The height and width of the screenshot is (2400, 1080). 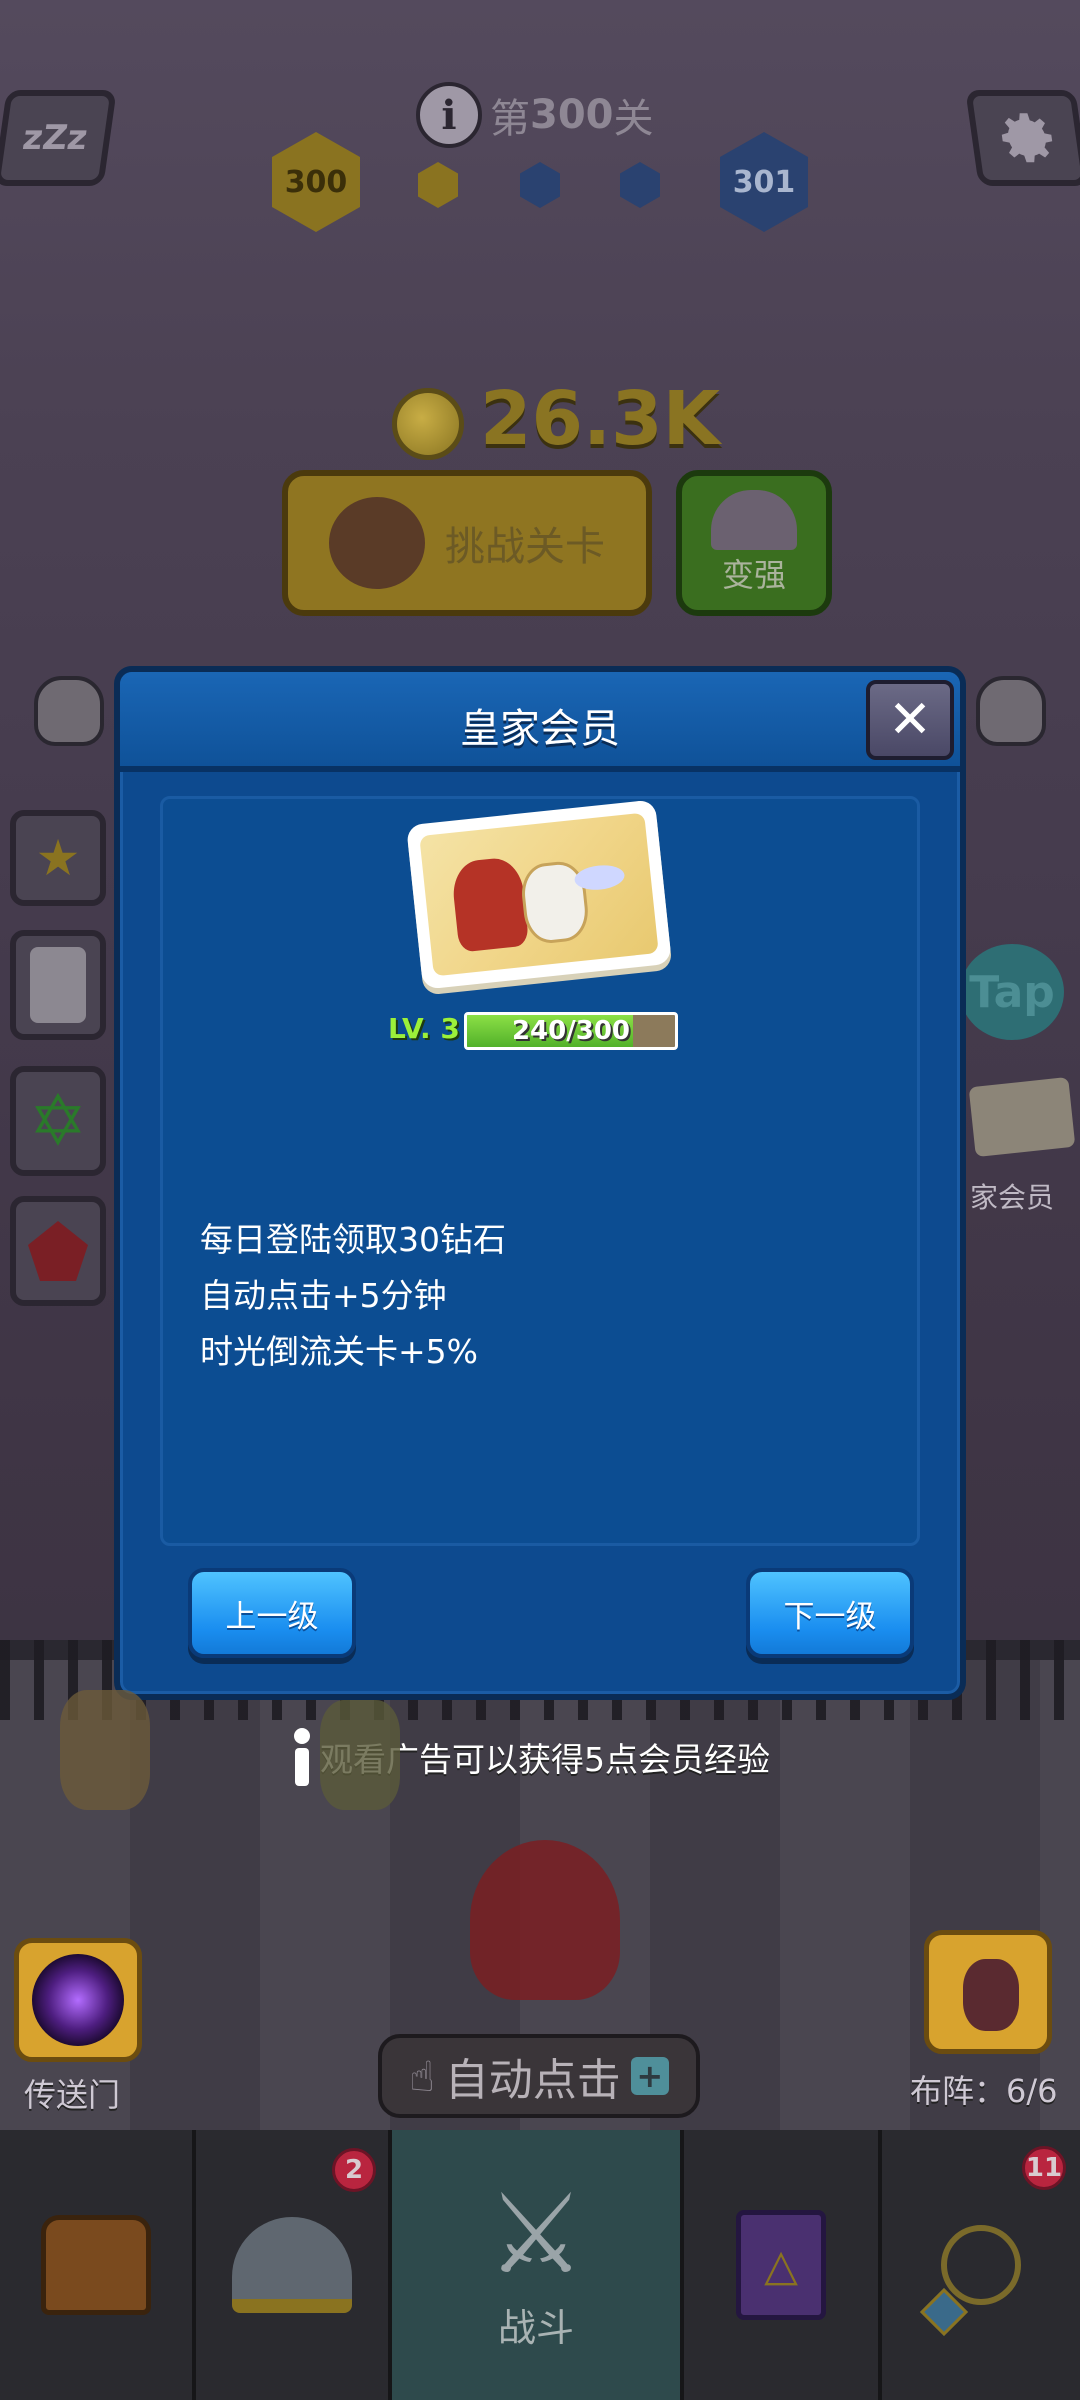 I want to click on tab-battle: ⚔ 战斗, so click(x=538, y=2265).